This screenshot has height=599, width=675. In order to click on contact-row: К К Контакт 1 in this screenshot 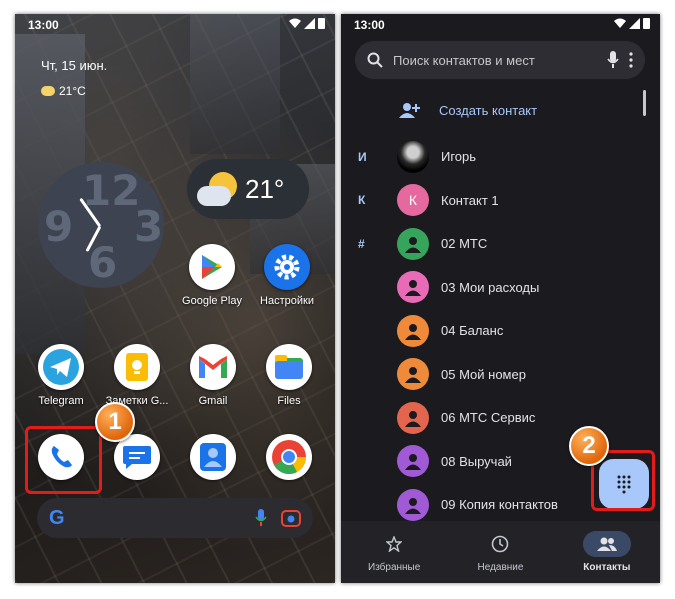, I will do `click(491, 200)`.